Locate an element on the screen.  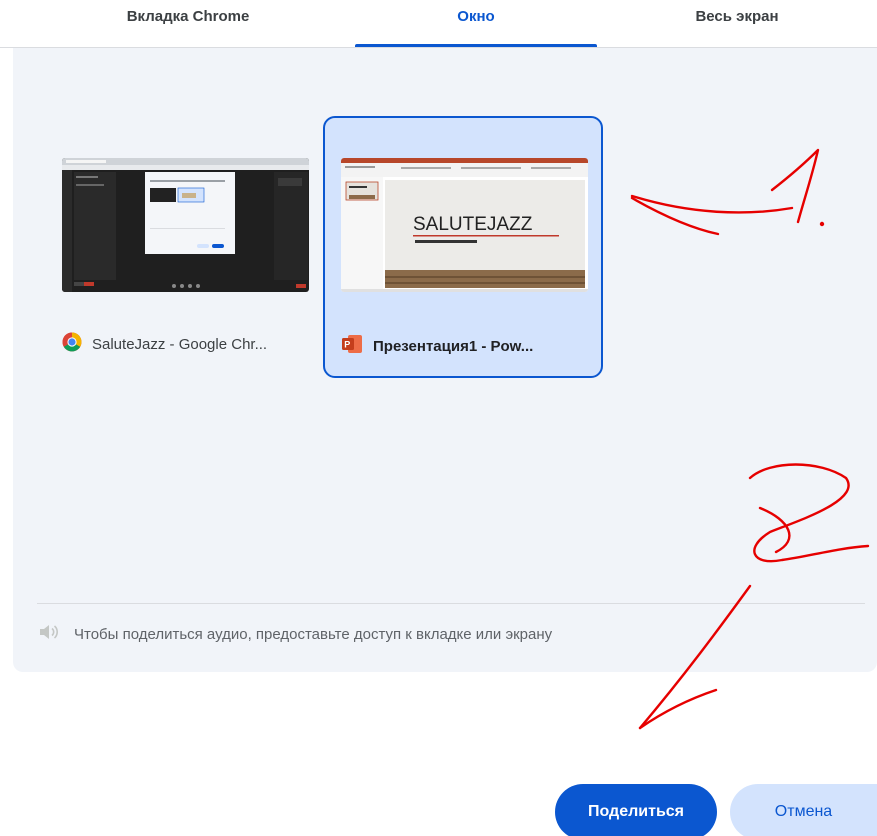
share-button: Поделиться is located at coordinates (636, 810).